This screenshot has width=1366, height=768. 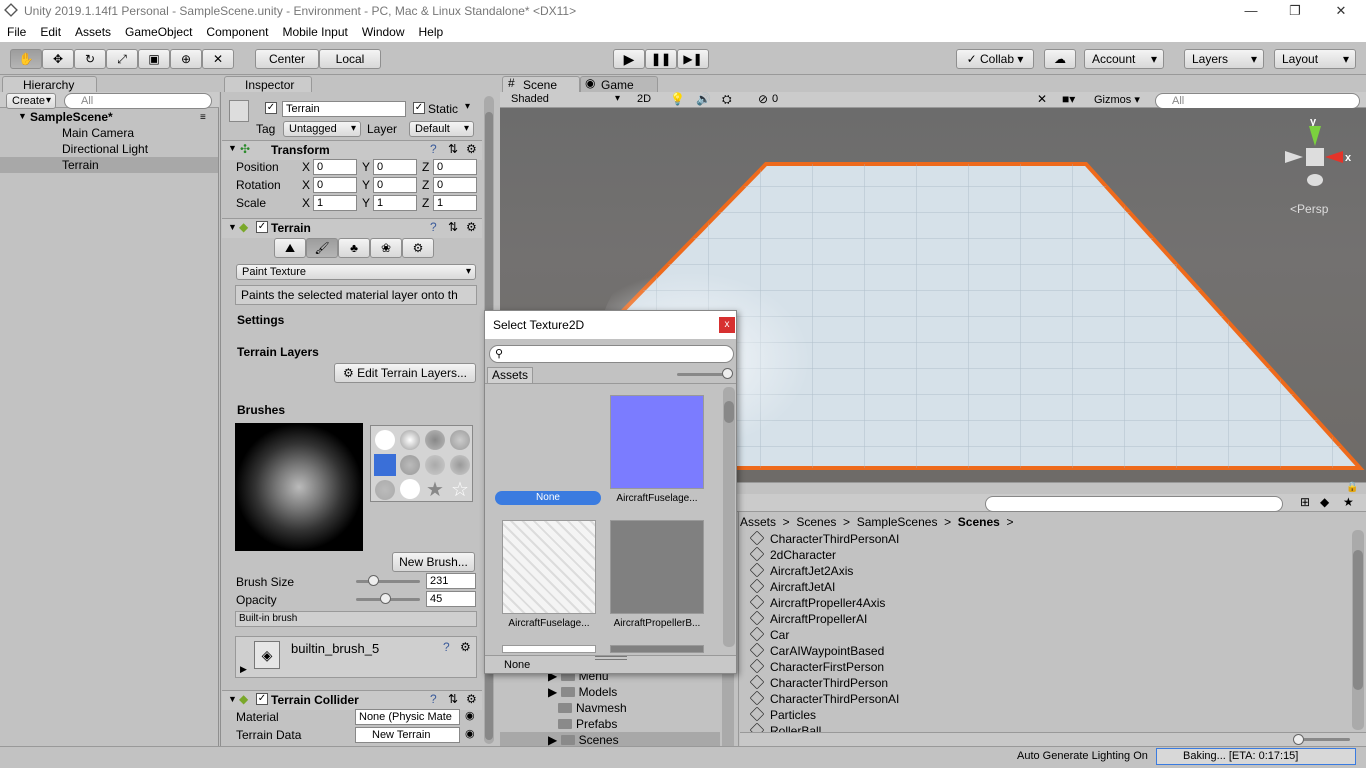 What do you see at coordinates (314, 32) in the screenshot?
I see `menu-mobile-input: Mobile Input` at bounding box center [314, 32].